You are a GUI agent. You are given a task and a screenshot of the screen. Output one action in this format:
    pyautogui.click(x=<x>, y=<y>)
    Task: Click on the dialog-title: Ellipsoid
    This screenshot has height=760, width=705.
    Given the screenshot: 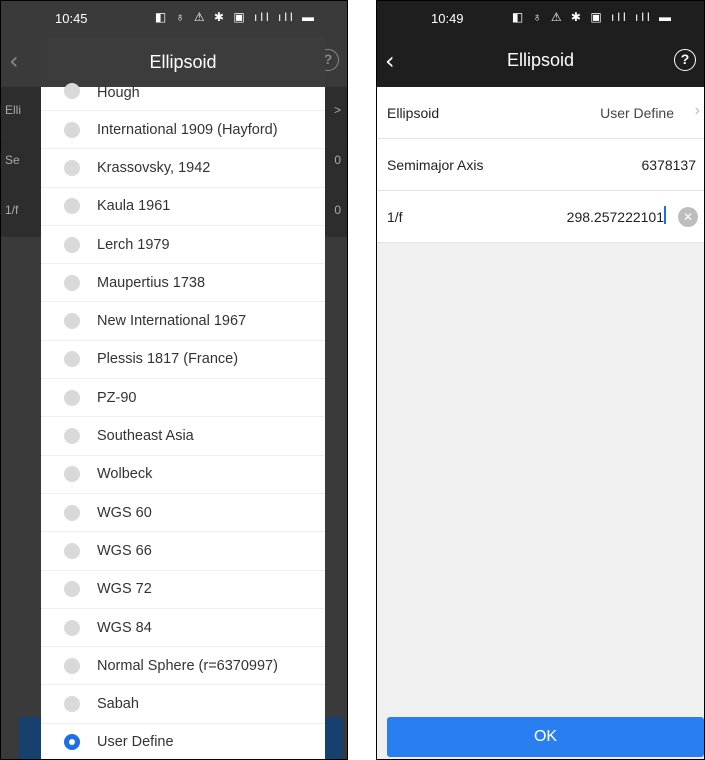 What is the action you would take?
    pyautogui.click(x=183, y=62)
    